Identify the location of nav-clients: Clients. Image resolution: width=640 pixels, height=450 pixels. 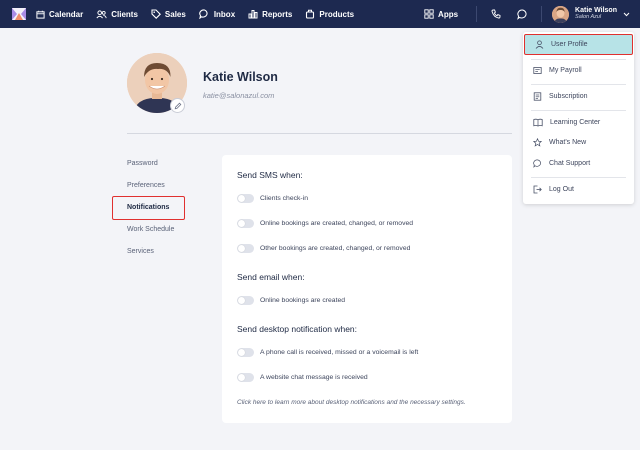
(117, 14).